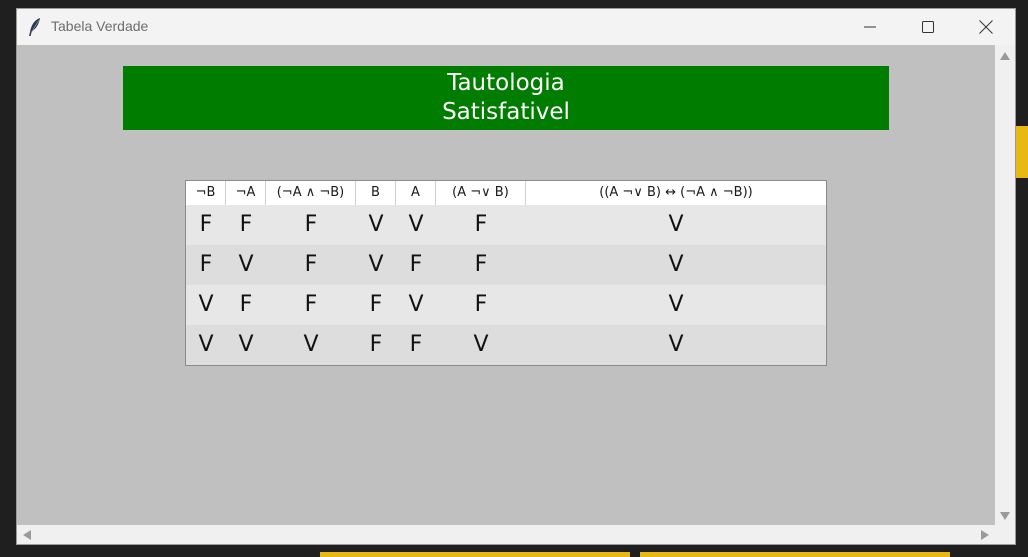 This screenshot has height=557, width=1028. I want to click on window-title: Tabela Verdade, so click(100, 26).